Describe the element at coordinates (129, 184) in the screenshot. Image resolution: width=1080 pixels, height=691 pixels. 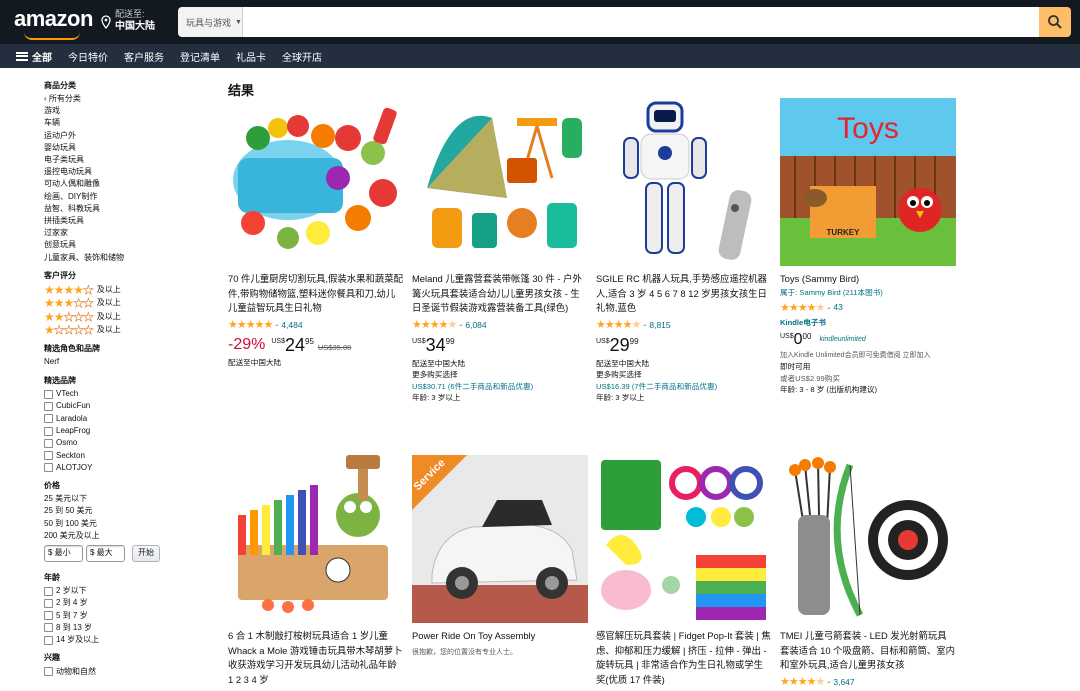
I see `category-link: 可动人偶和雕像` at that location.